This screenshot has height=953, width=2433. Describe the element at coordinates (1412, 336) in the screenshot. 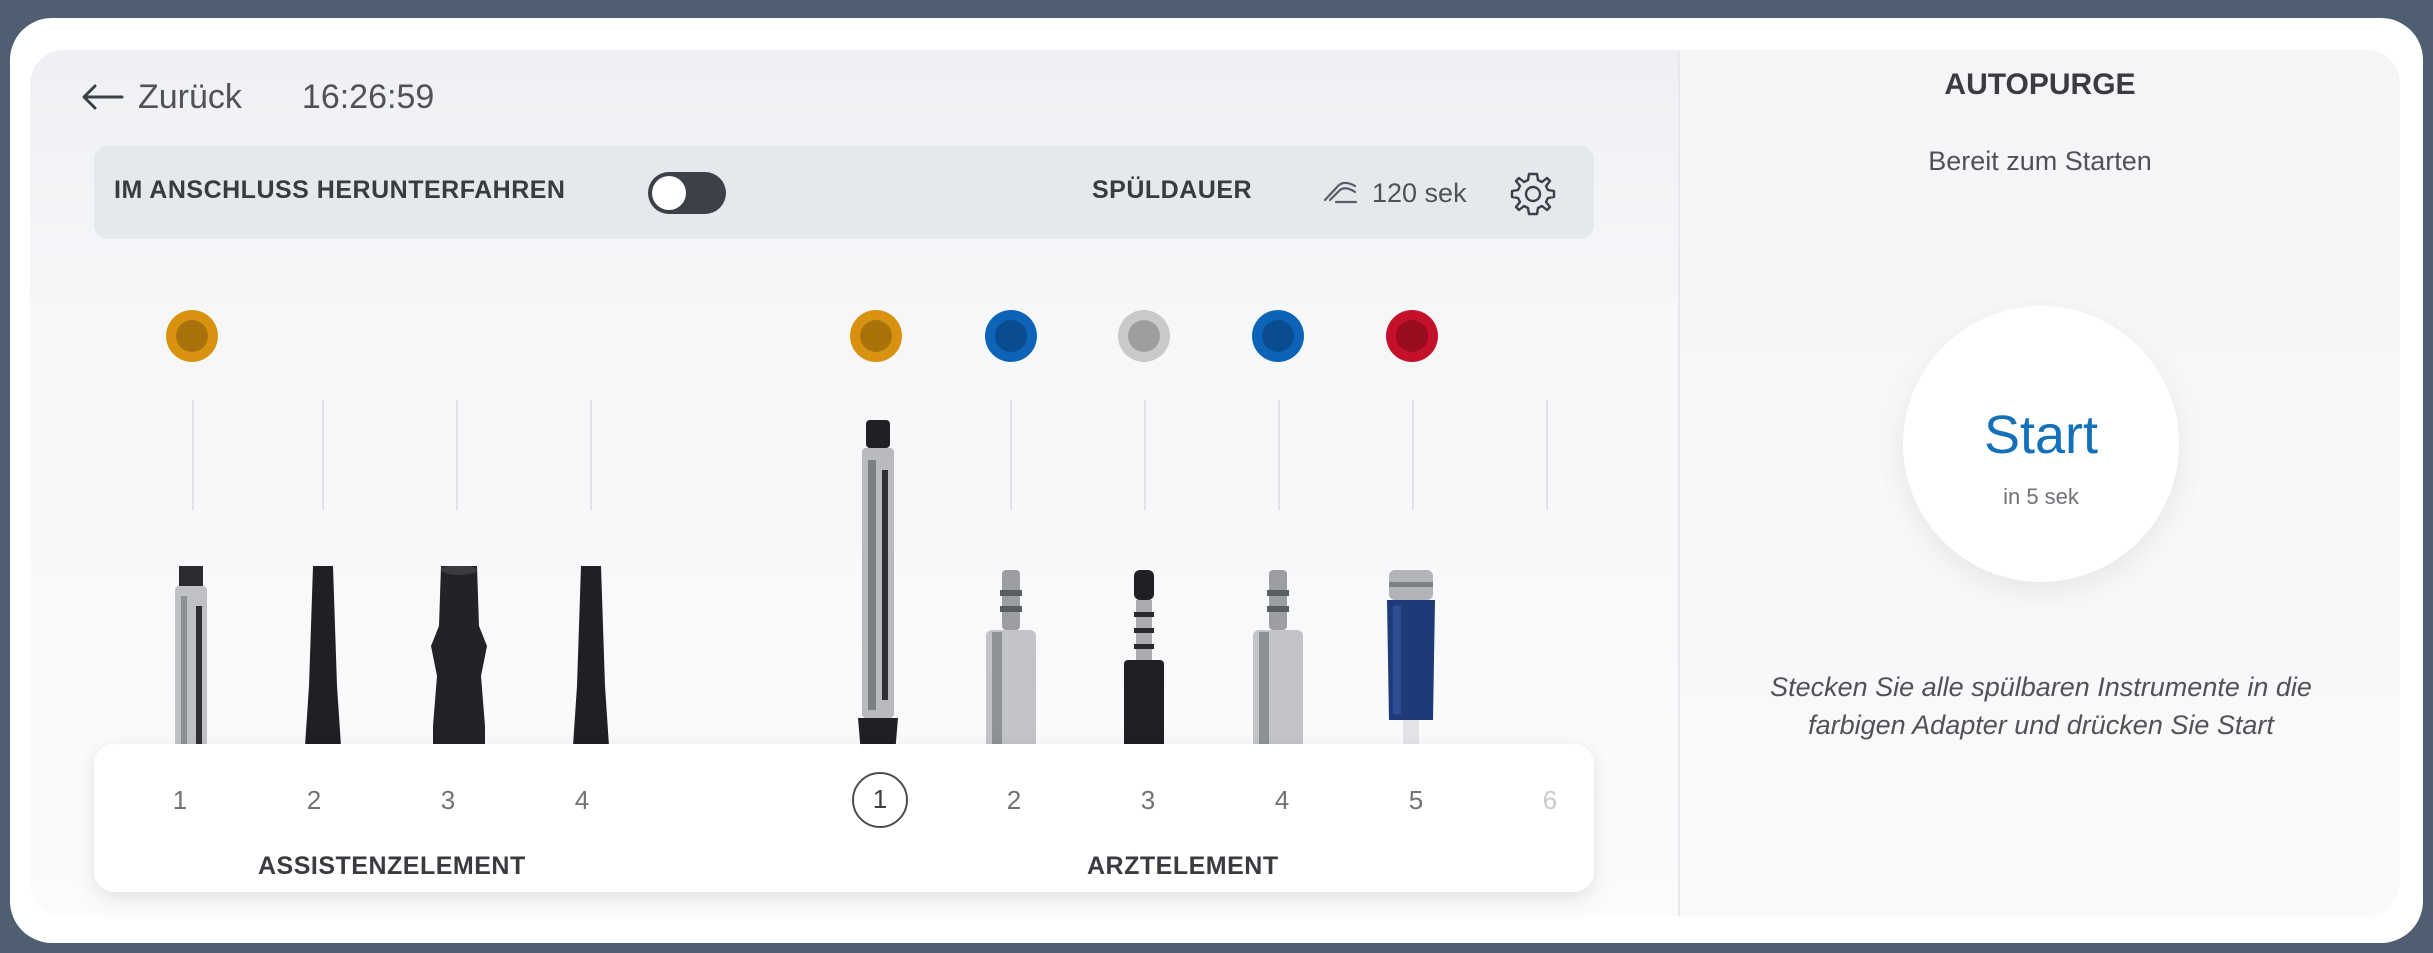

I see `port-cap-red` at that location.